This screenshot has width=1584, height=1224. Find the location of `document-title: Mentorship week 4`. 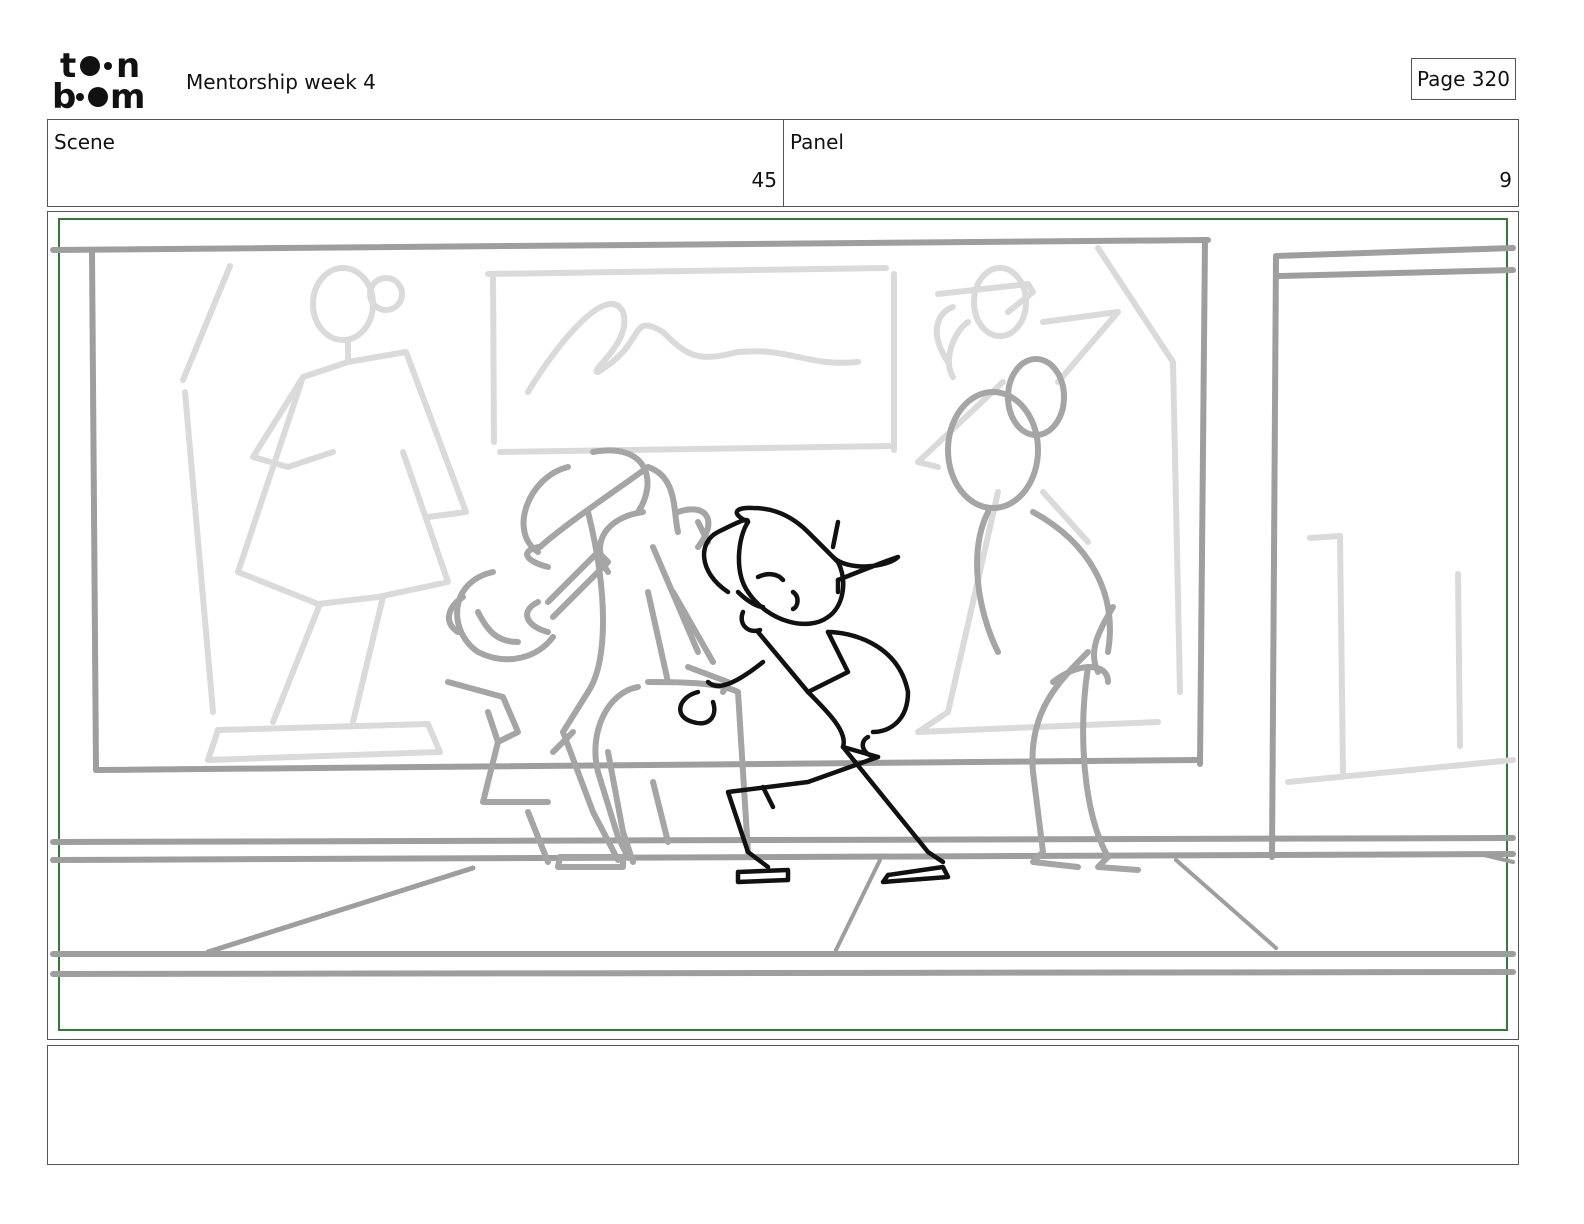

document-title: Mentorship week 4 is located at coordinates (281, 82).